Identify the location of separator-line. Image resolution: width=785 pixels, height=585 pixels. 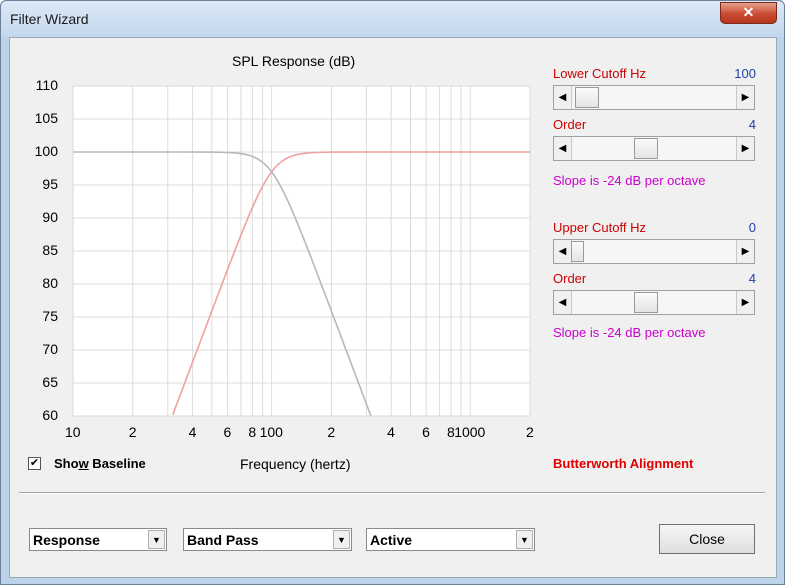
(392, 493).